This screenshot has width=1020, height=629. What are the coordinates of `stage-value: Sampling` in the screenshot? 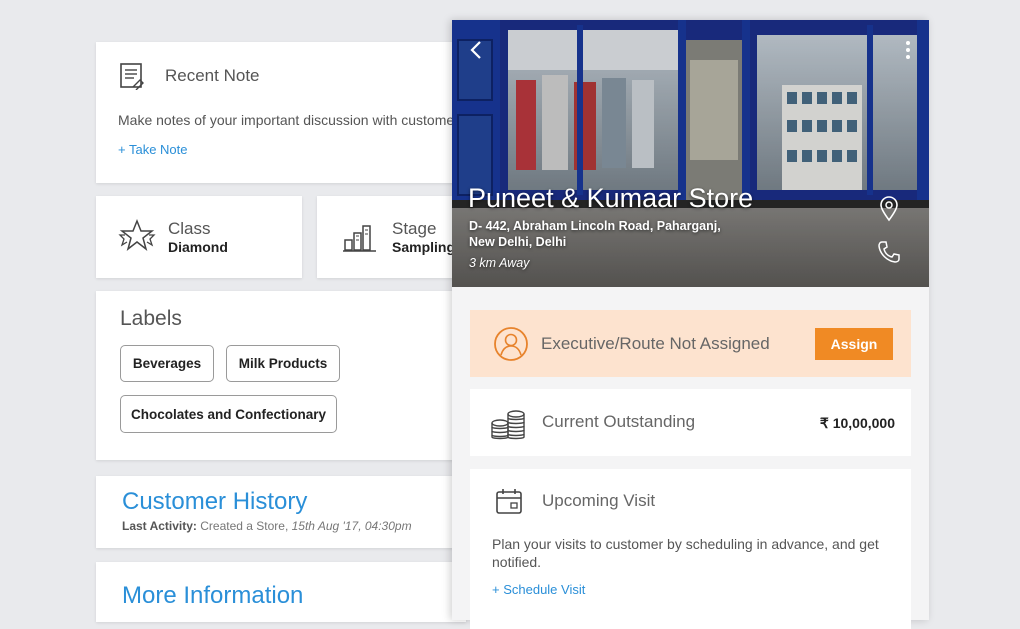 It's located at (424, 247).